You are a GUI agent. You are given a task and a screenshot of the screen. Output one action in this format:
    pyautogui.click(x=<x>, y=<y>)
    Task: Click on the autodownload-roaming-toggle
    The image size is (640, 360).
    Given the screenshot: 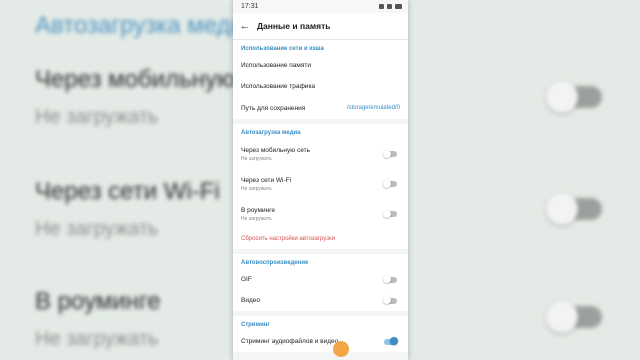 What is the action you would take?
    pyautogui.click(x=390, y=213)
    